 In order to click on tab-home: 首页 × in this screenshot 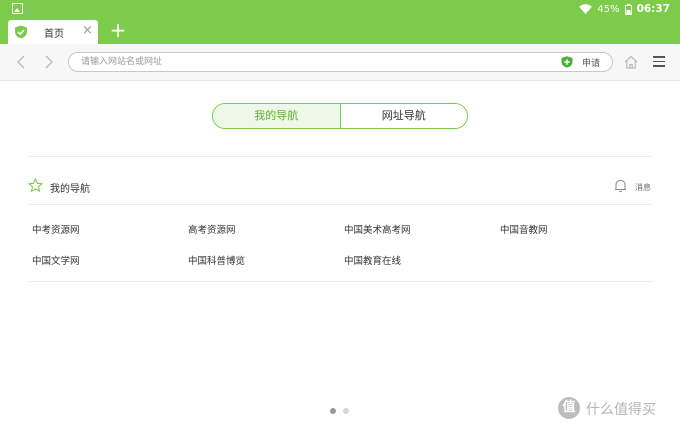, I will do `click(53, 32)`.